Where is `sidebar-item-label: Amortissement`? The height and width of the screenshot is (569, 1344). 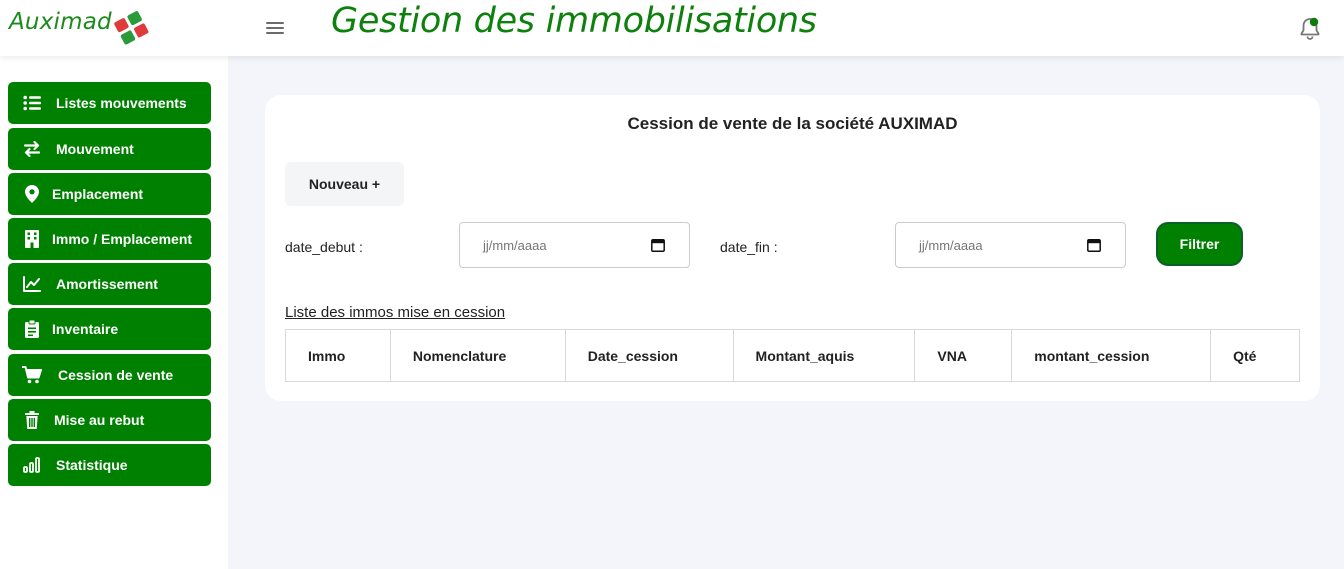
sidebar-item-label: Amortissement is located at coordinates (107, 284).